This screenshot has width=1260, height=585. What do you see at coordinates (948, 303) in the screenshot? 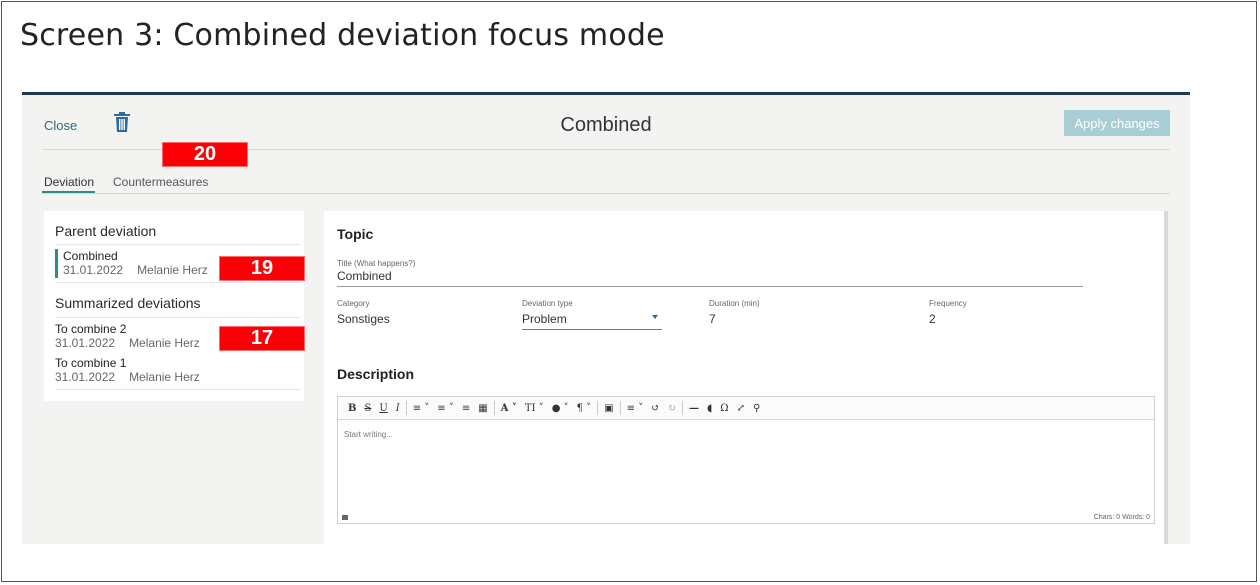
I see `frequency-label: Frequency` at bounding box center [948, 303].